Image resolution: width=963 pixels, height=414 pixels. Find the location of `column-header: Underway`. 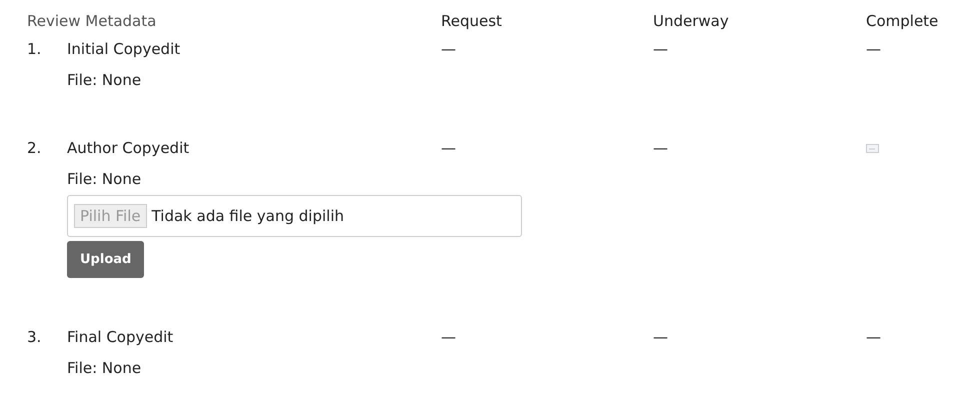

column-header: Underway is located at coordinates (691, 21).